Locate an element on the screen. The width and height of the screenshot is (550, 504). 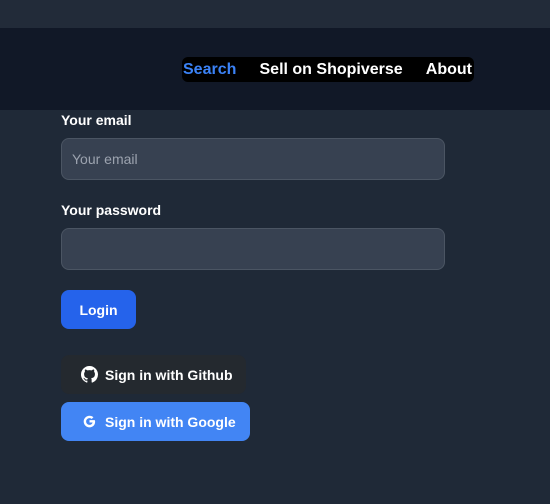
github-signin-label: Sign in with Github is located at coordinates (169, 374).